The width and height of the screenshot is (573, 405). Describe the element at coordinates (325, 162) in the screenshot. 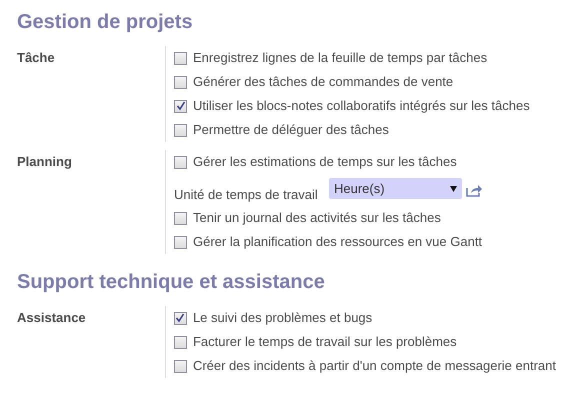

I see `checkbox-label: Gérer les estimations de temps sur les tâches` at that location.